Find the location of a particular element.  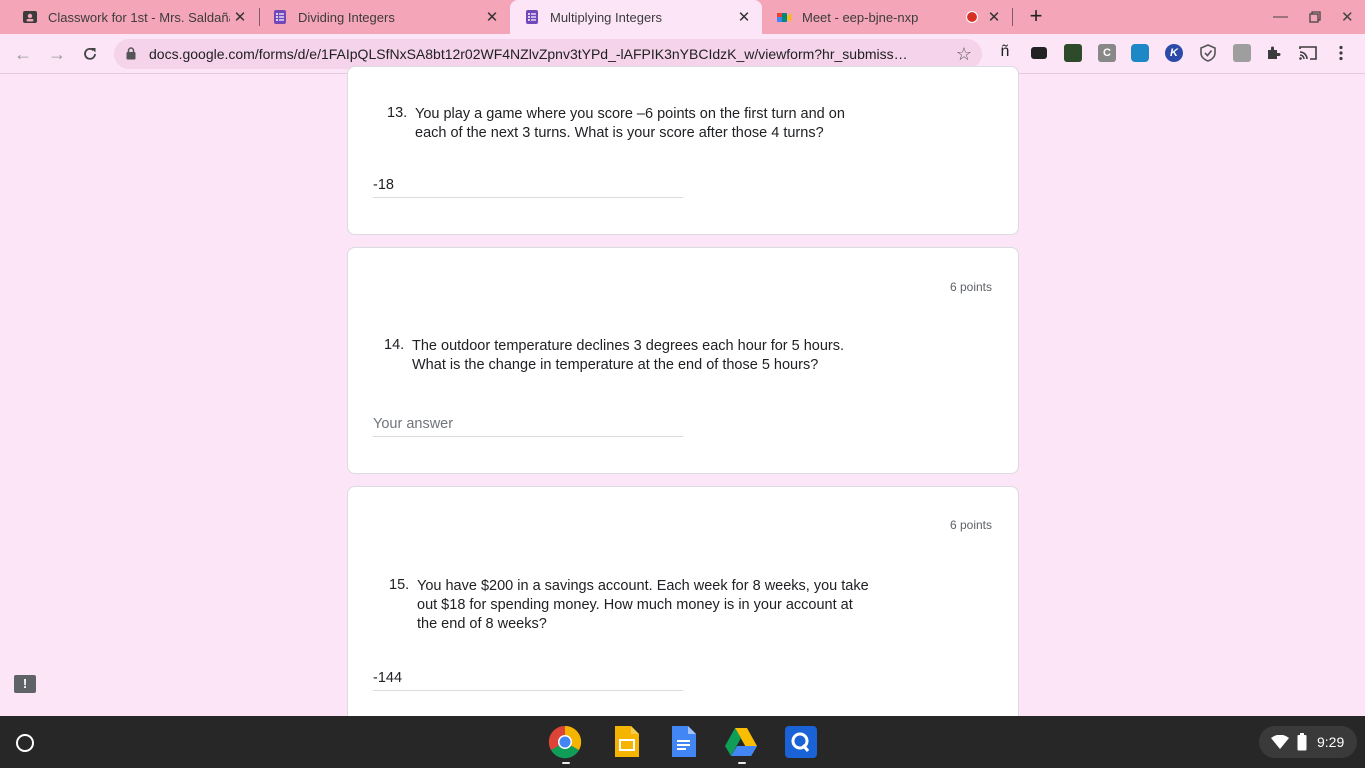

extension-globe-icon is located at coordinates (1140, 53).